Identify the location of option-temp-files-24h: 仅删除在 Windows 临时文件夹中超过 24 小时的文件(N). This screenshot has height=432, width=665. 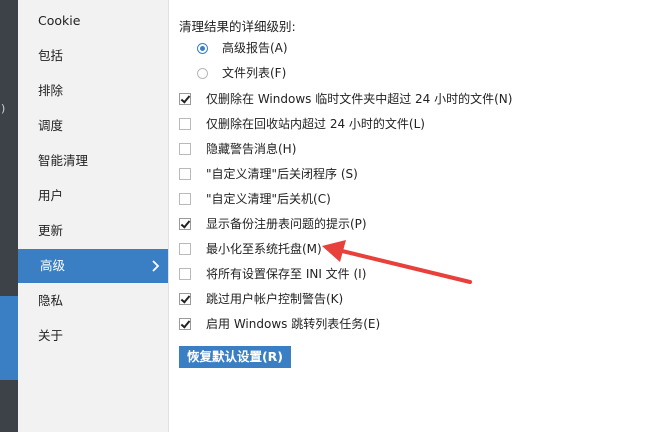
(345, 99).